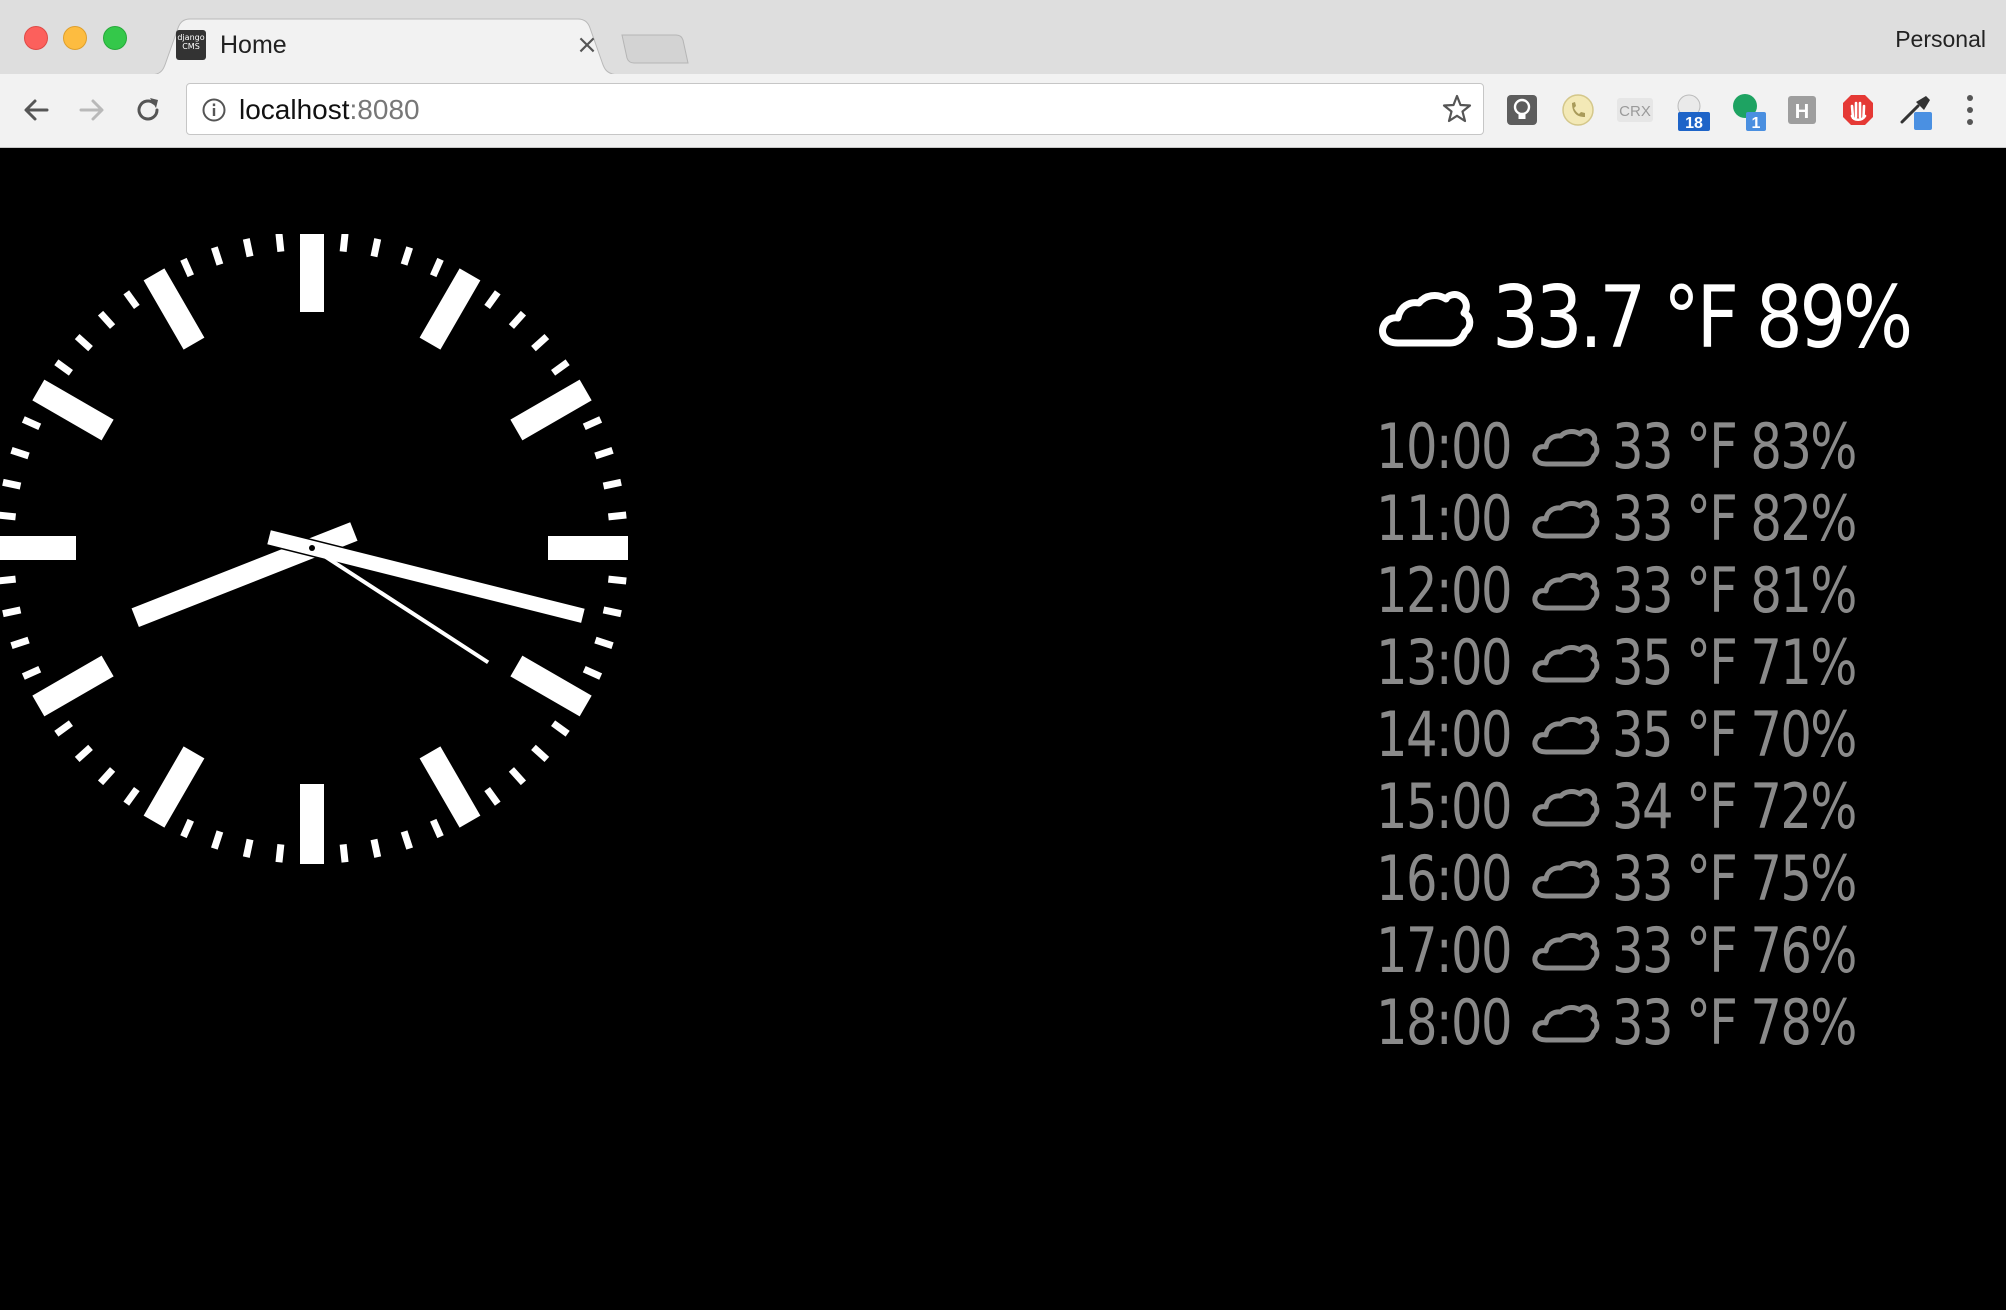 The width and height of the screenshot is (2006, 1310). Describe the element at coordinates (75, 38) in the screenshot. I see `minimize-window-button` at that location.